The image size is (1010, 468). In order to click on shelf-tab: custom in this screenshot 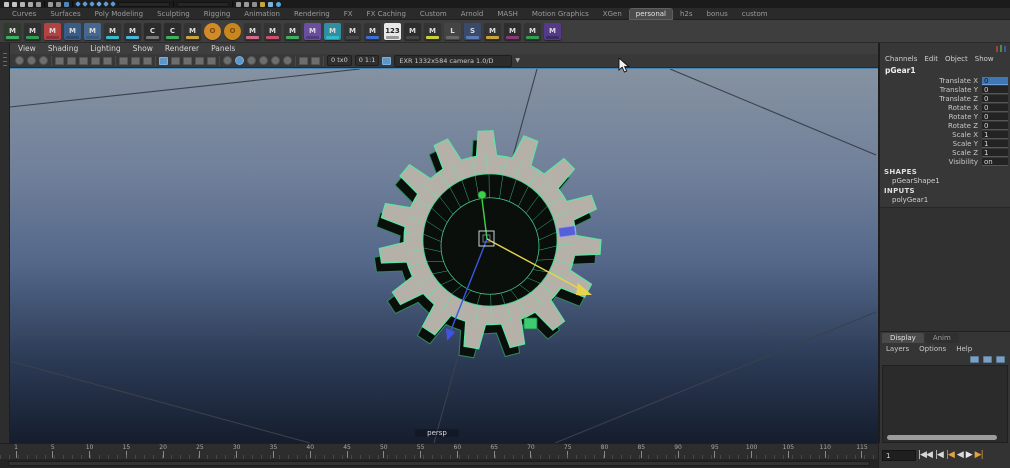, I will do `click(755, 14)`.